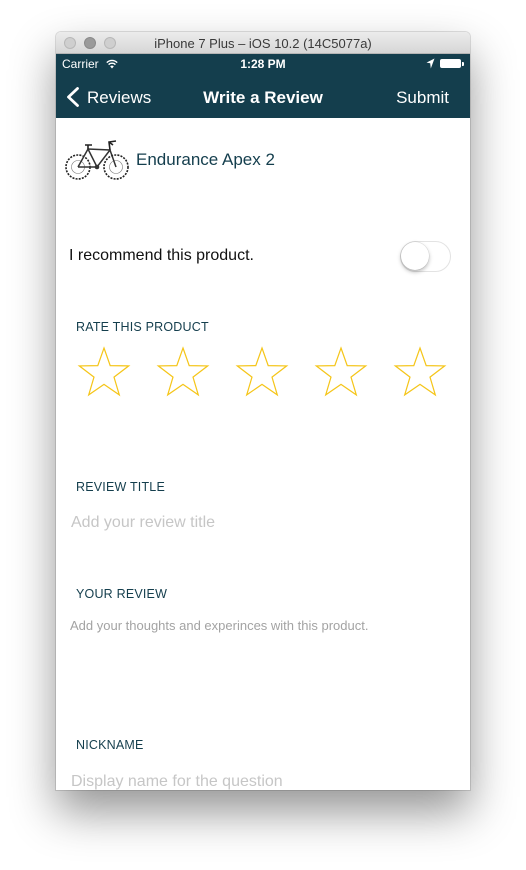  I want to click on rate-product-label: RATE THIS PRODUCT, so click(142, 327).